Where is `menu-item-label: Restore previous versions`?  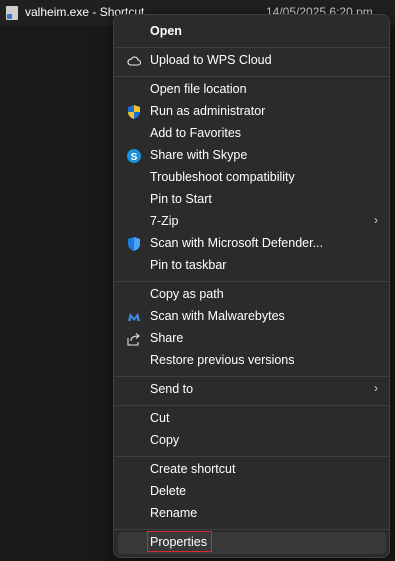 menu-item-label: Restore previous versions is located at coordinates (222, 360).